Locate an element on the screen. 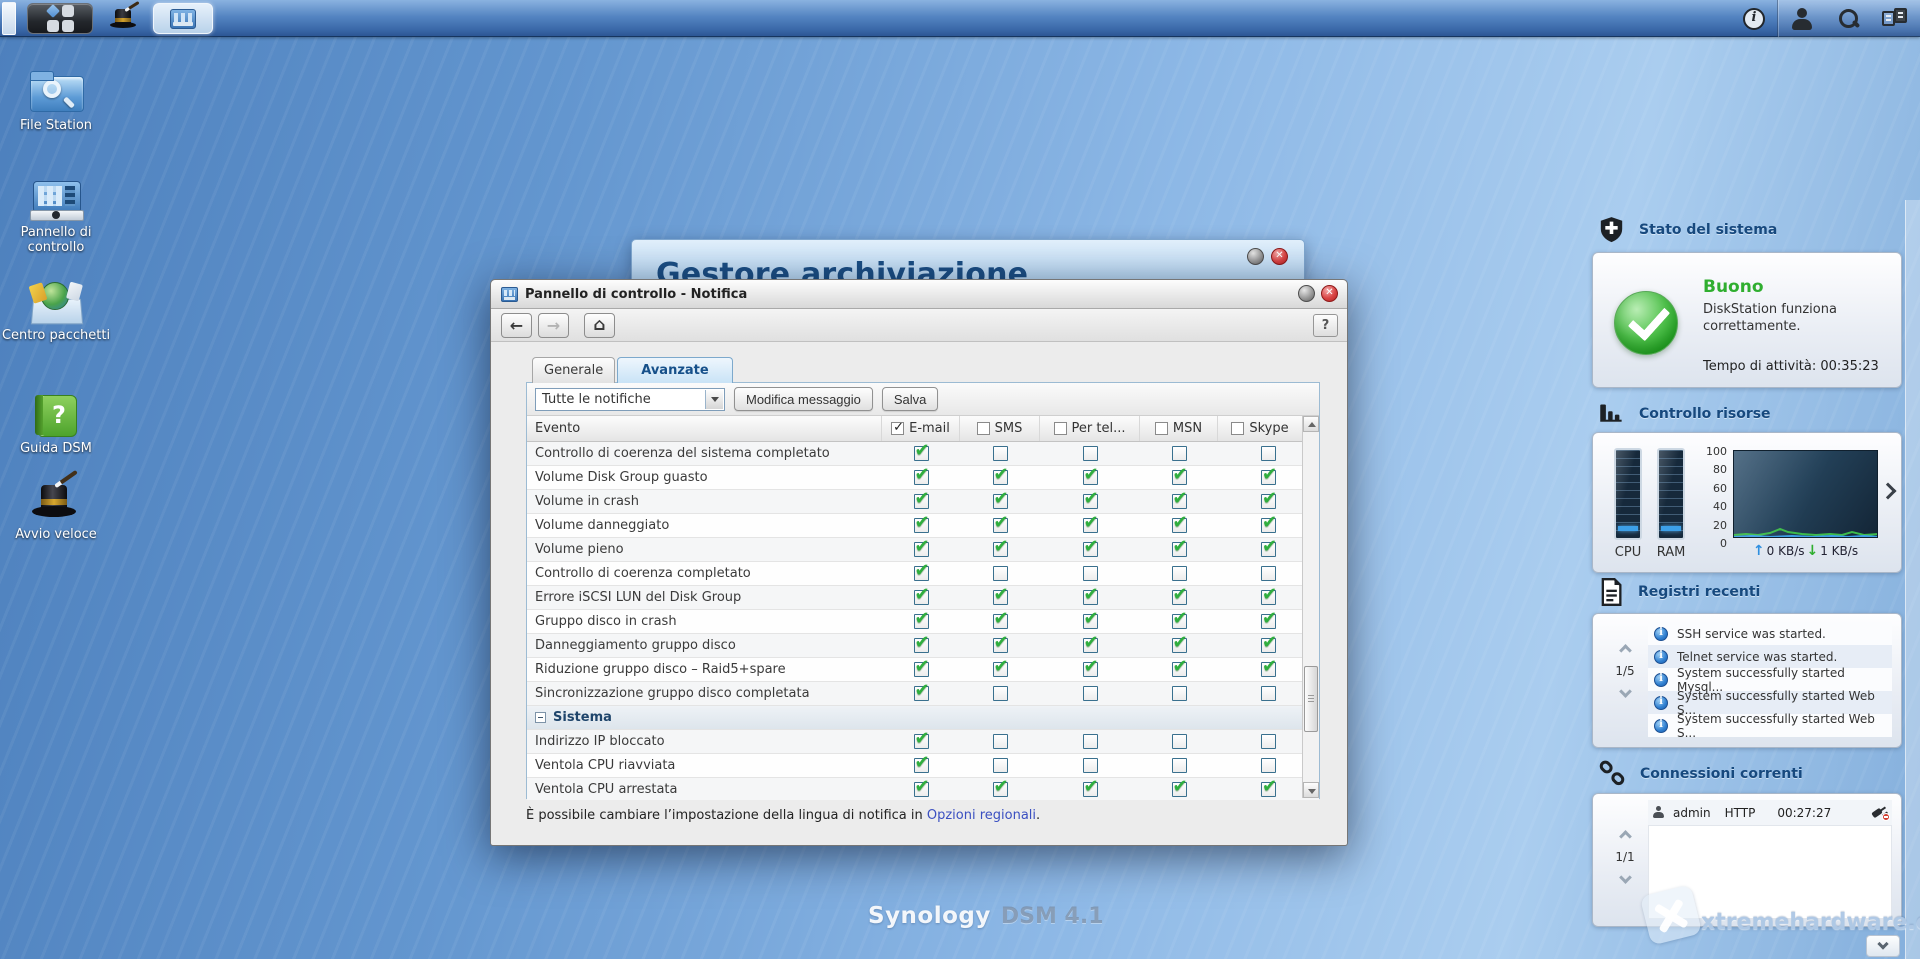 Image resolution: width=1920 pixels, height=959 pixels. table-row: Ventola CPU riavviata is located at coordinates (923, 765).